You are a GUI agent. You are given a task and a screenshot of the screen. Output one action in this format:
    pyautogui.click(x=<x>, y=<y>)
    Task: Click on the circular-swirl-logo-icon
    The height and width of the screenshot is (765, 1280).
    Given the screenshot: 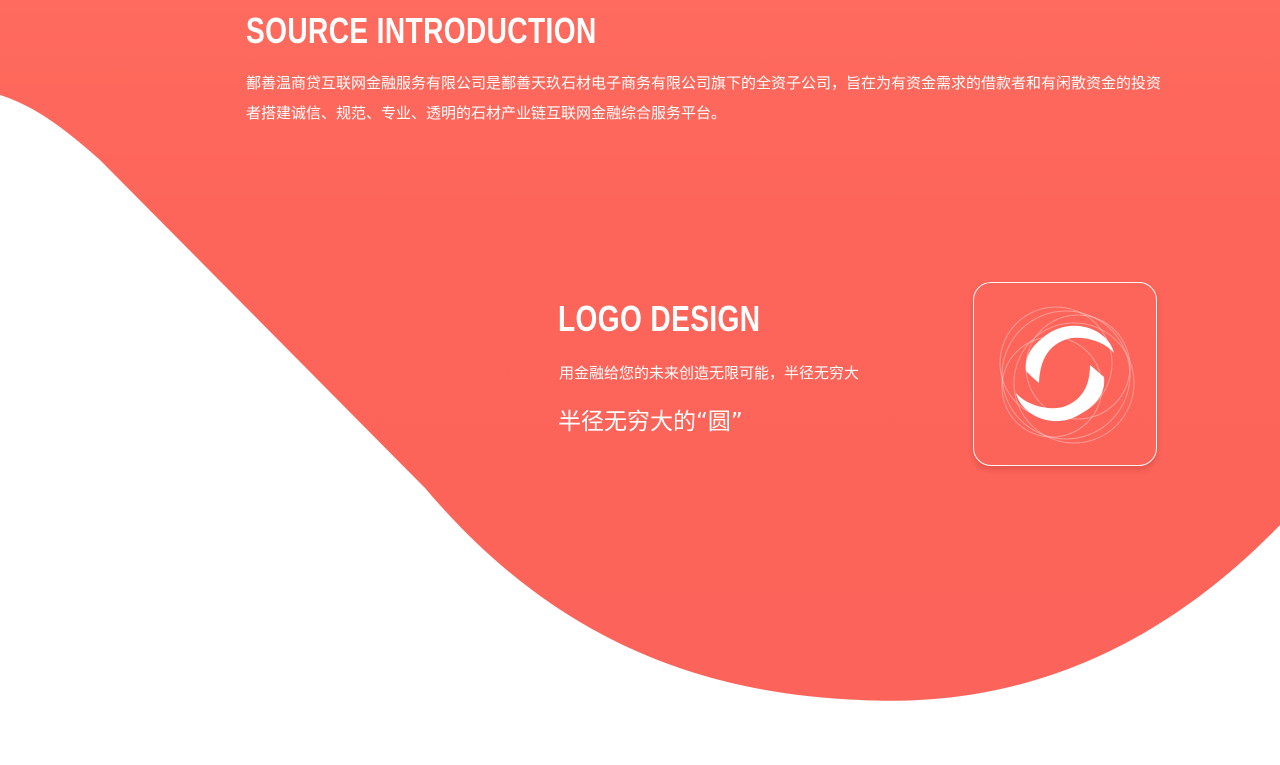 What is the action you would take?
    pyautogui.click(x=1067, y=375)
    